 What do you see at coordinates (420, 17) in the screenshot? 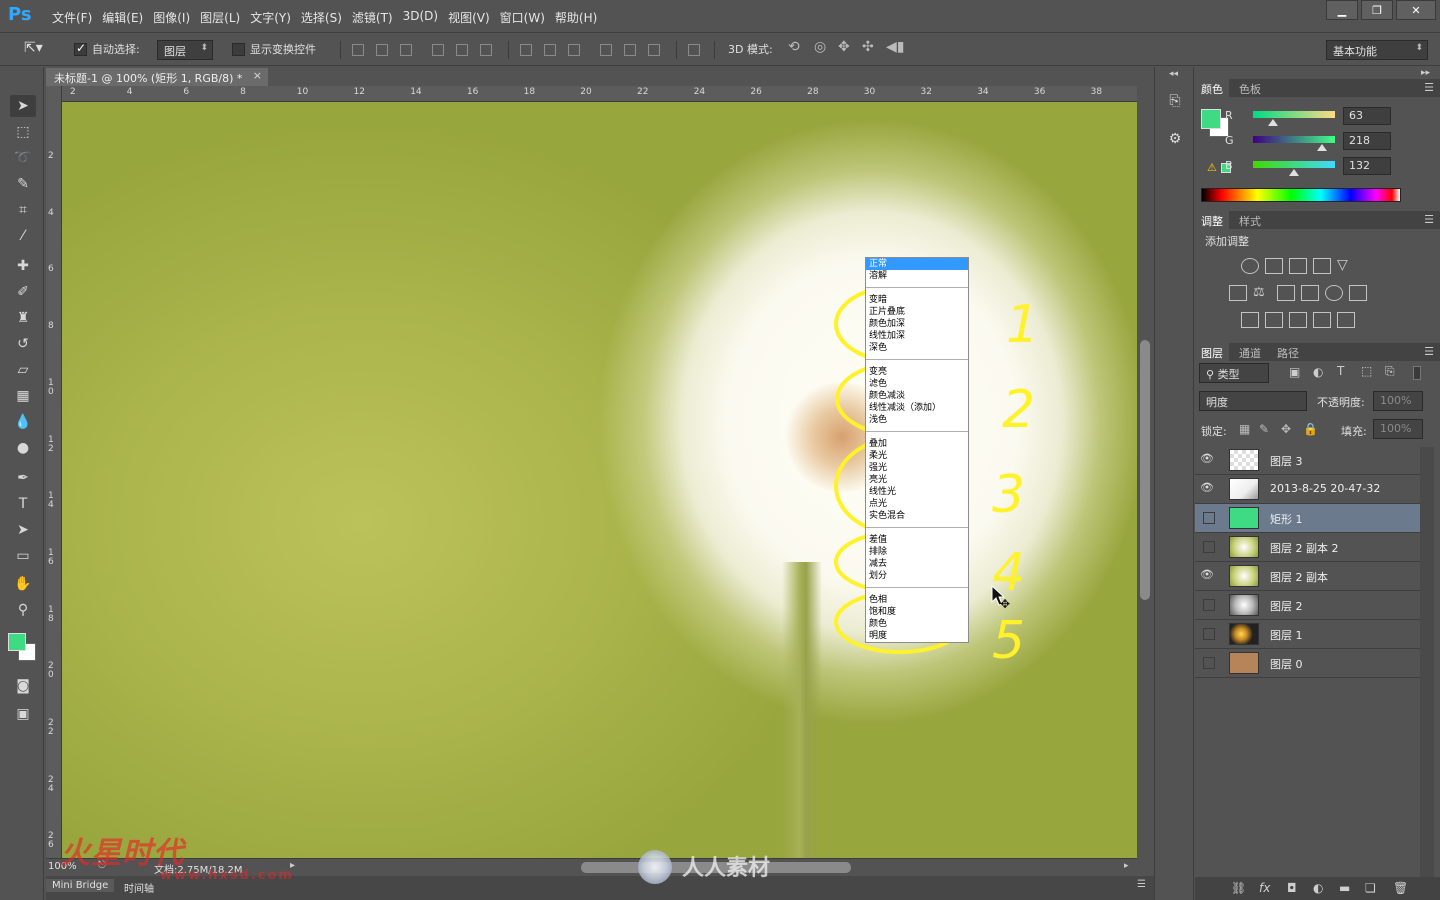
I see `menu-3d: 3D(D)` at bounding box center [420, 17].